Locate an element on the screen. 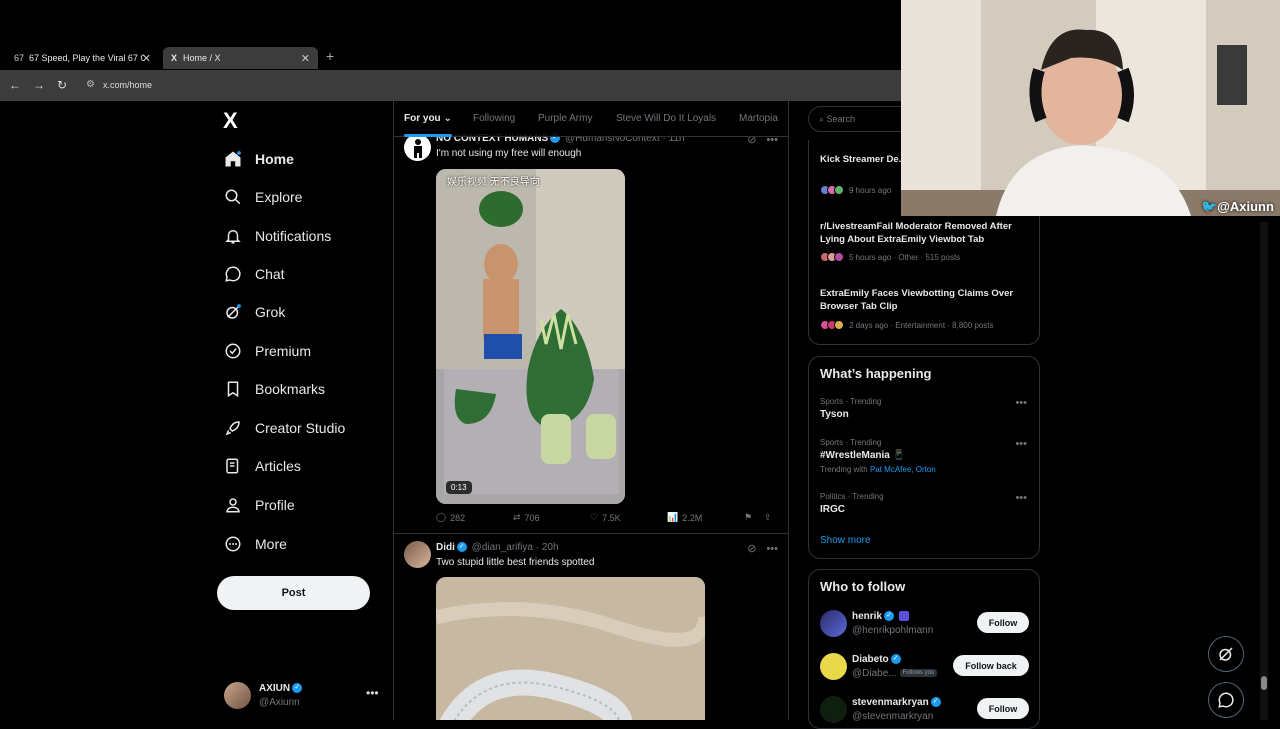 The image size is (1280, 729). card-title: Who to follow is located at coordinates (863, 586).